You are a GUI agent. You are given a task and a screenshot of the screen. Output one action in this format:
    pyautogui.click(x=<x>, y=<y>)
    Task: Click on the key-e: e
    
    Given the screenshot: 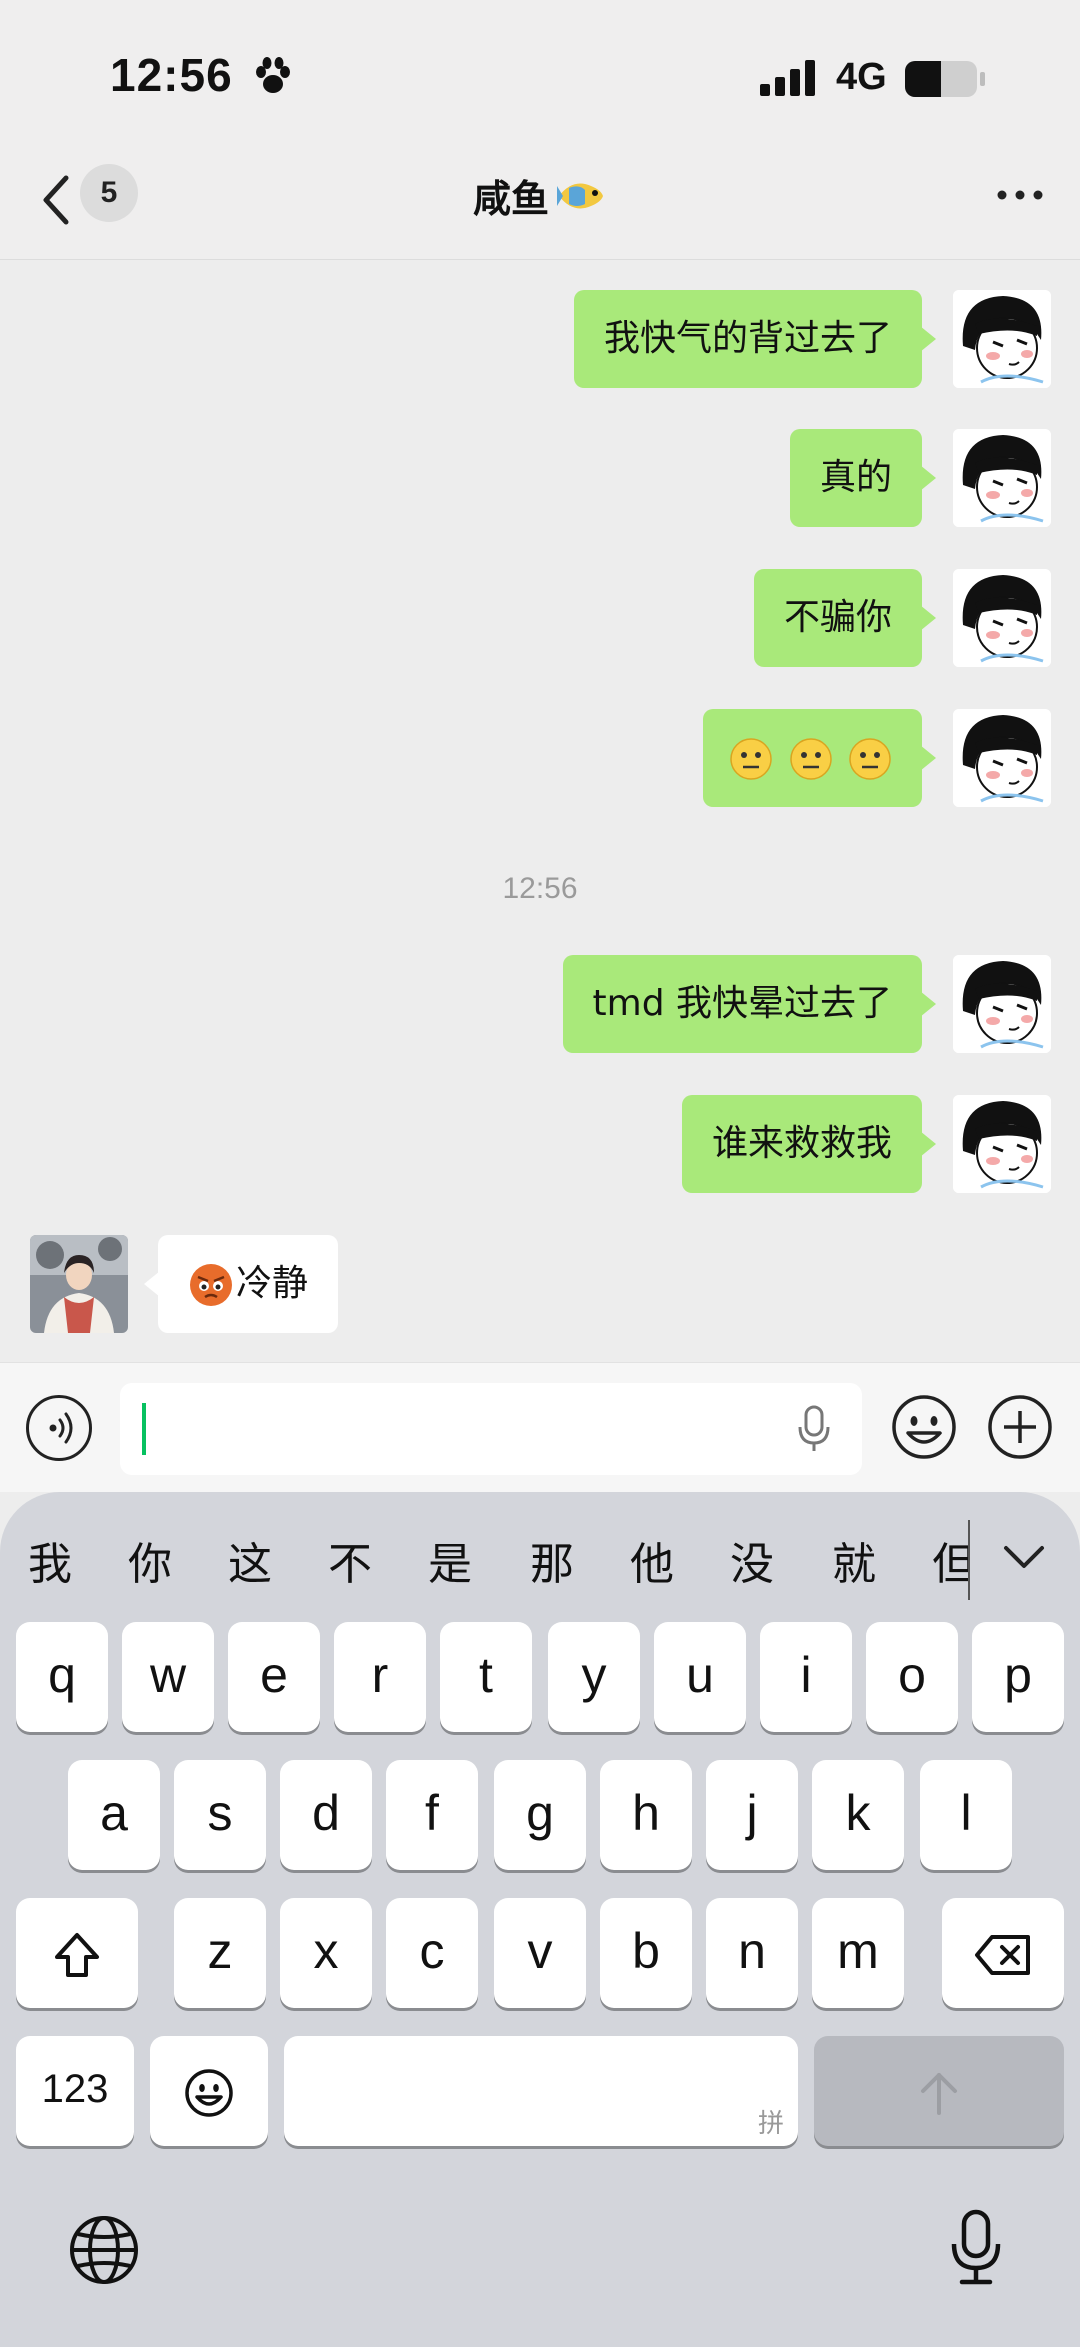 What is the action you would take?
    pyautogui.click(x=274, y=1677)
    